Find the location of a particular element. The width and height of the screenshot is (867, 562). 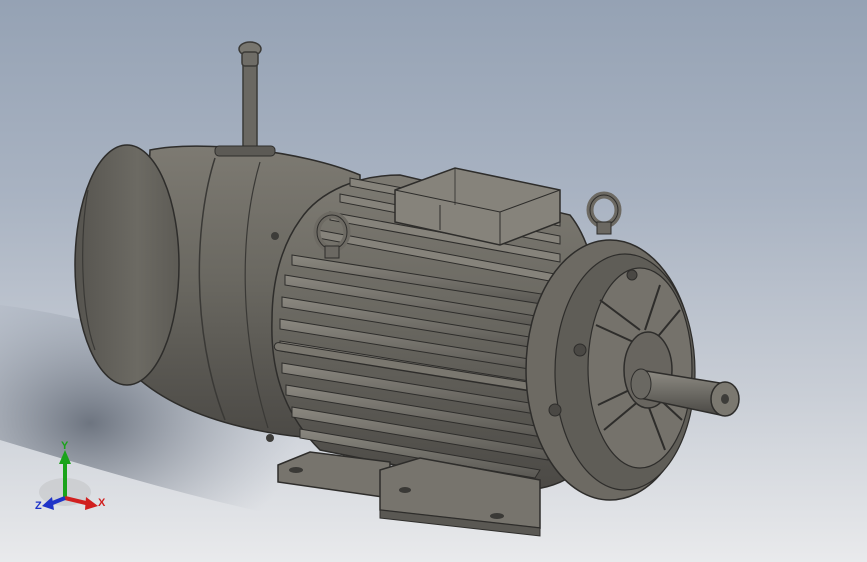

front-end-shield is located at coordinates (610, 370).